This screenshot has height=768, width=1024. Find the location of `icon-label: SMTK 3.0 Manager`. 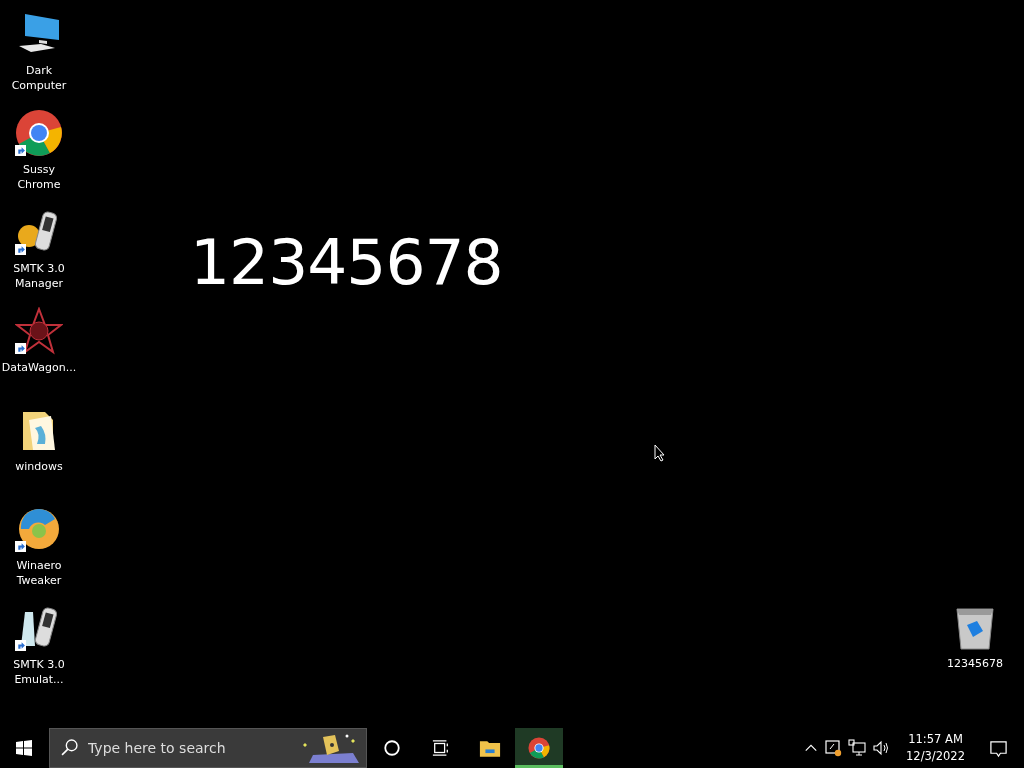

icon-label: SMTK 3.0 Manager is located at coordinates (39, 276).